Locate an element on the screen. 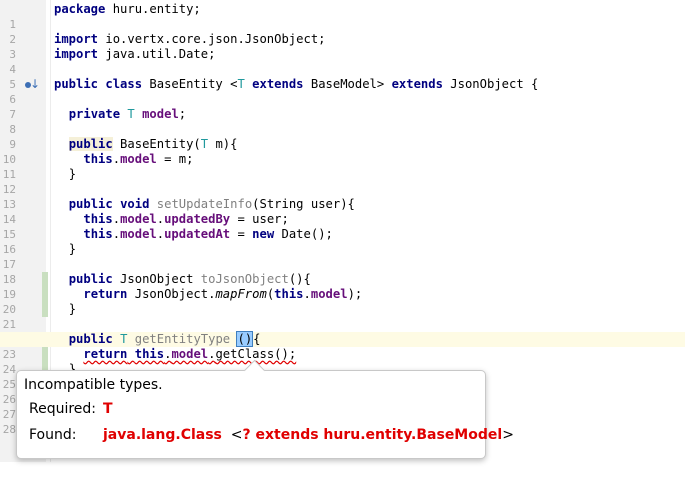  line-code: return JsonObject.mapFrom(this.model); is located at coordinates (208, 294).